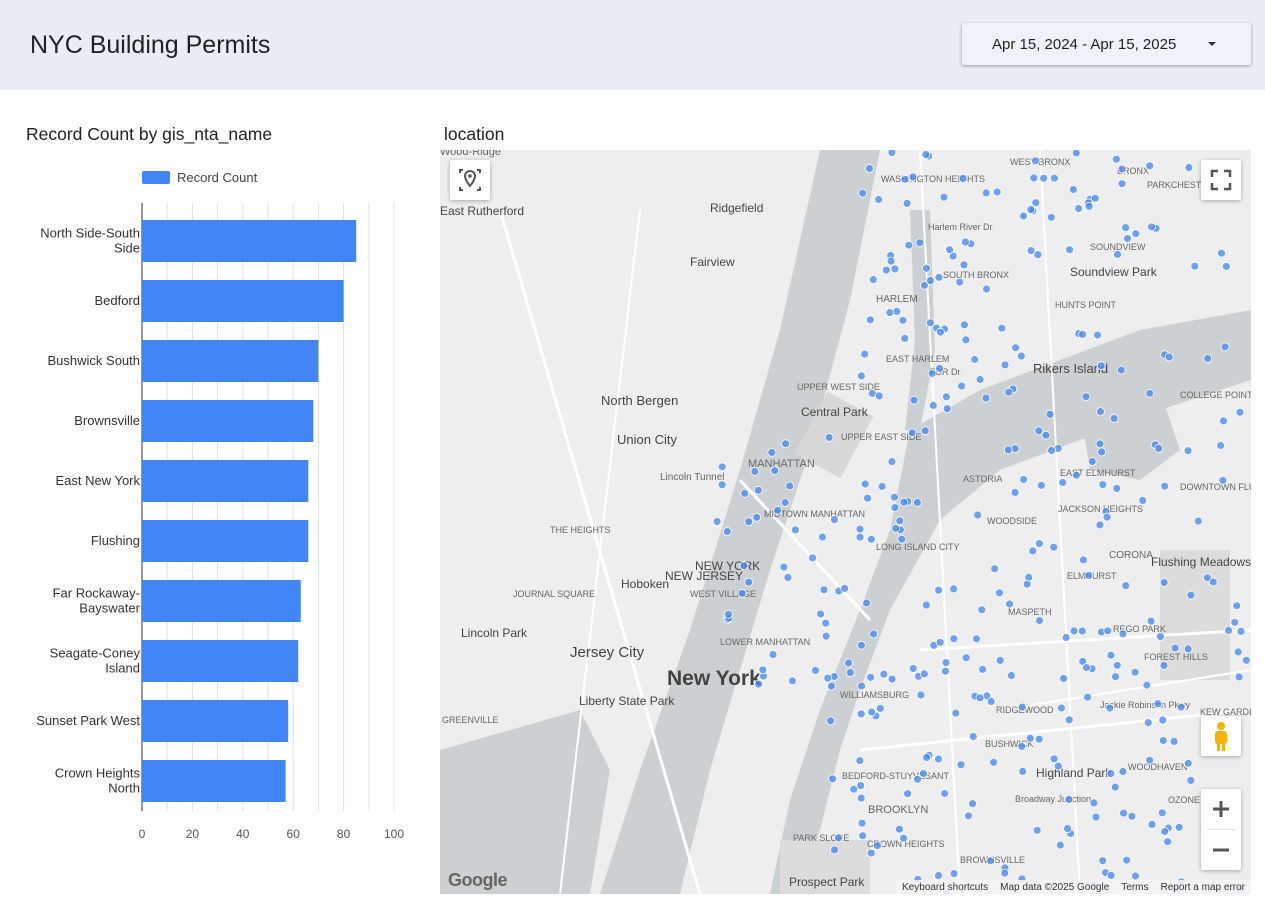  Describe the element at coordinates (1221, 809) in the screenshot. I see `zoom-in-button` at that location.